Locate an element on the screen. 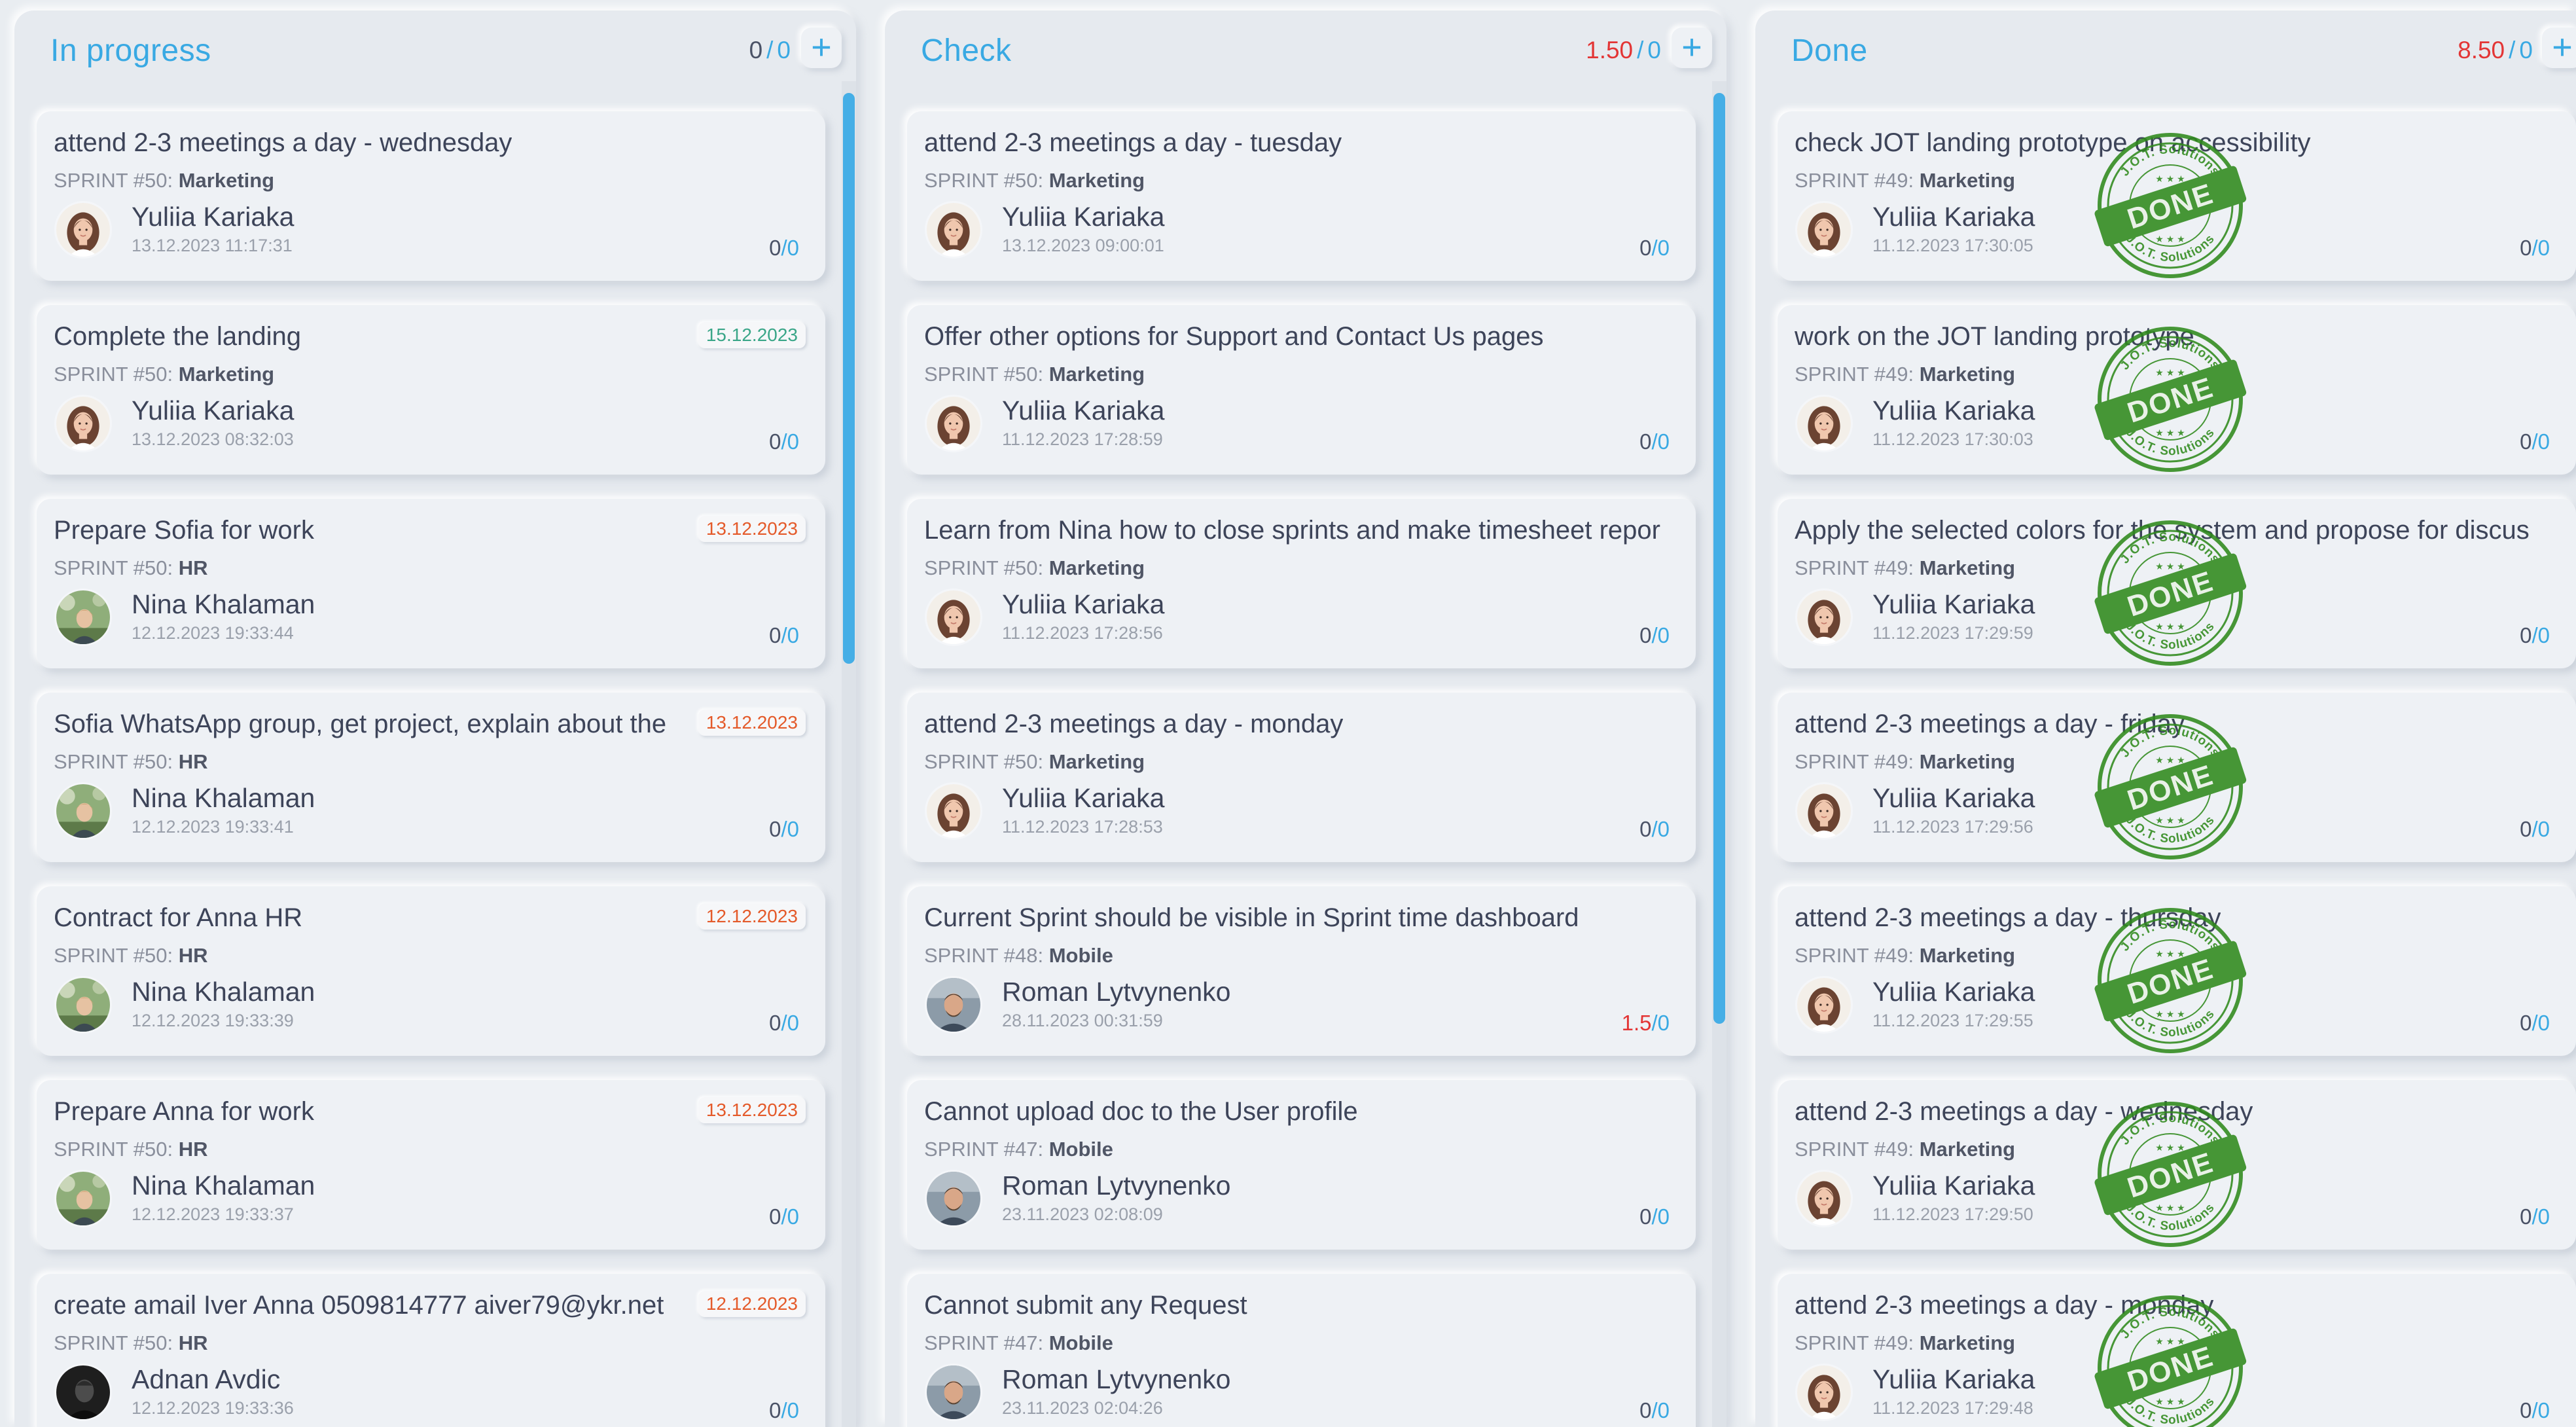 This screenshot has height=1427, width=2576. card-timestamp: 12.12.2023 19:33:37 is located at coordinates (213, 1214).